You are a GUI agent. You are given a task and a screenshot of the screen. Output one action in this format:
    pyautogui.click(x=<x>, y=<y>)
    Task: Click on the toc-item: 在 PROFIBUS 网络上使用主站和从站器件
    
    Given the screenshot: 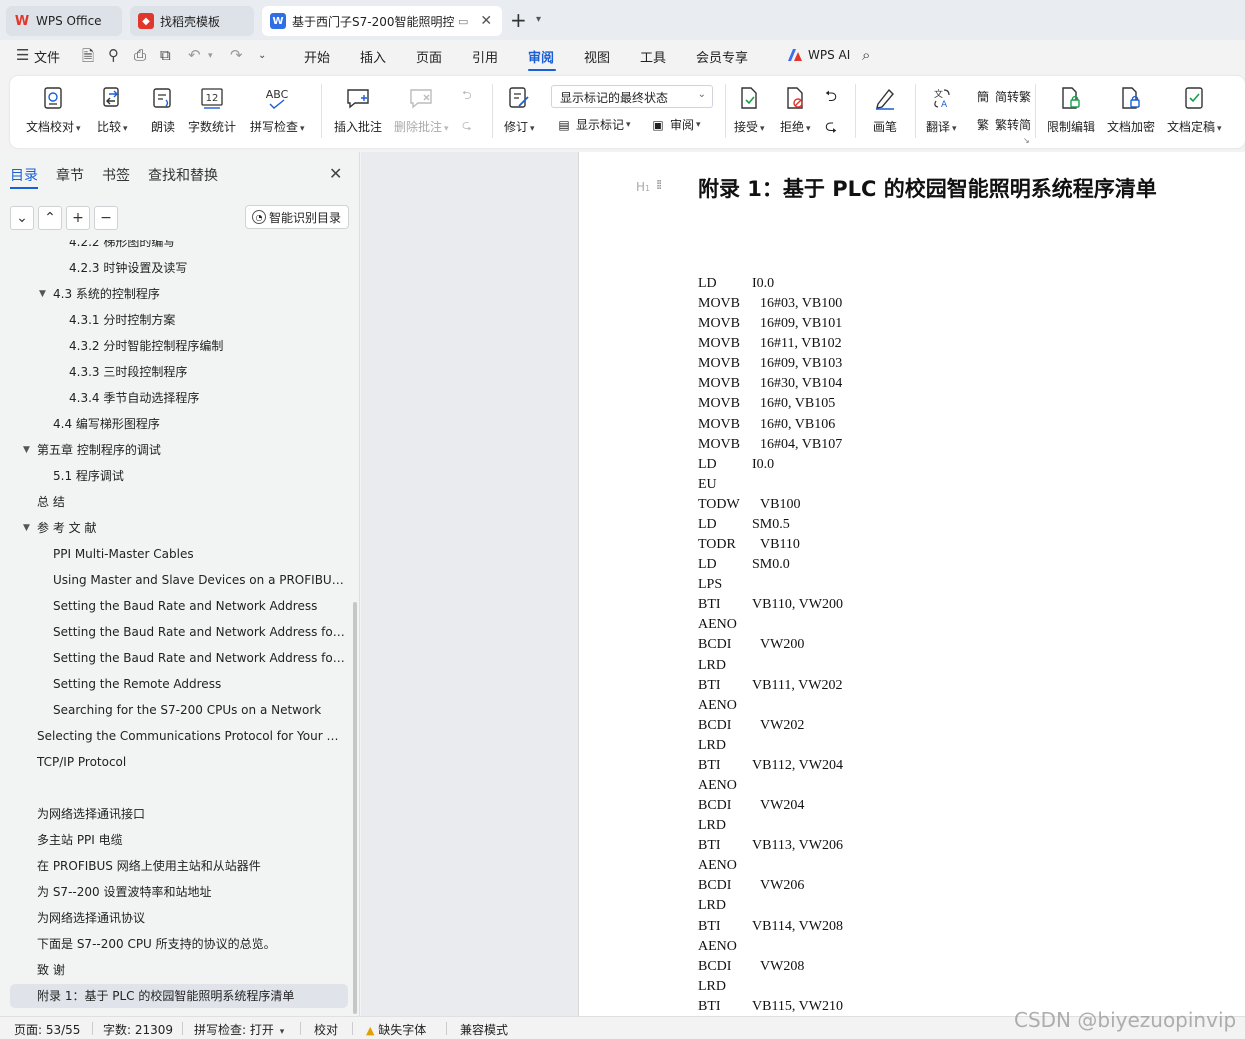 What is the action you would take?
    pyautogui.click(x=191, y=866)
    